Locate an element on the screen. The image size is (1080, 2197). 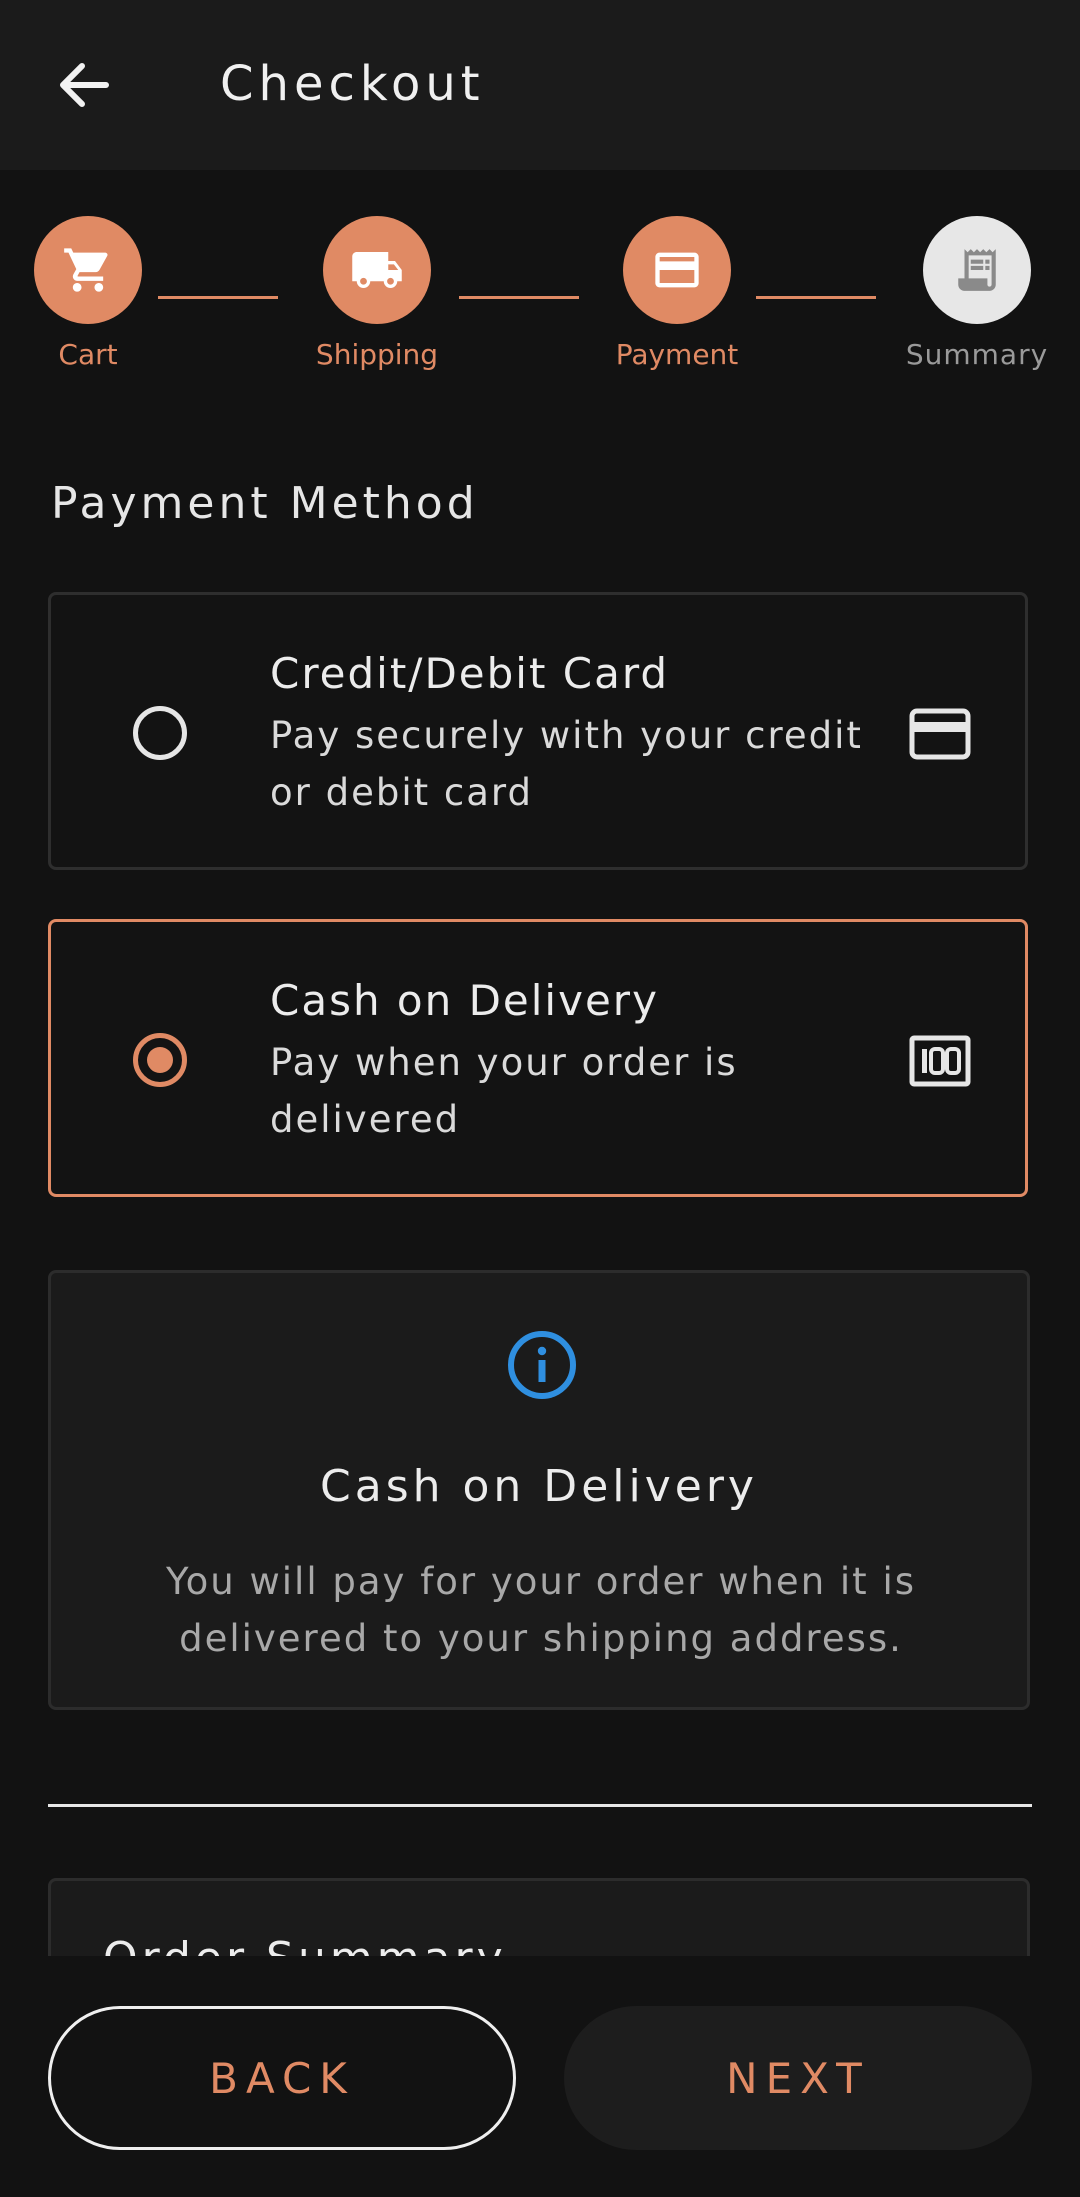
step-cart: Cart is located at coordinates (88, 306).